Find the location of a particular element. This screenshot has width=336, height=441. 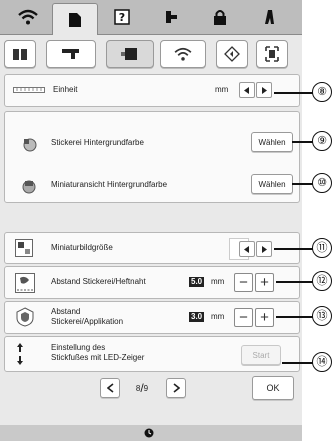

chevron-right-icon is located at coordinates (176, 388).